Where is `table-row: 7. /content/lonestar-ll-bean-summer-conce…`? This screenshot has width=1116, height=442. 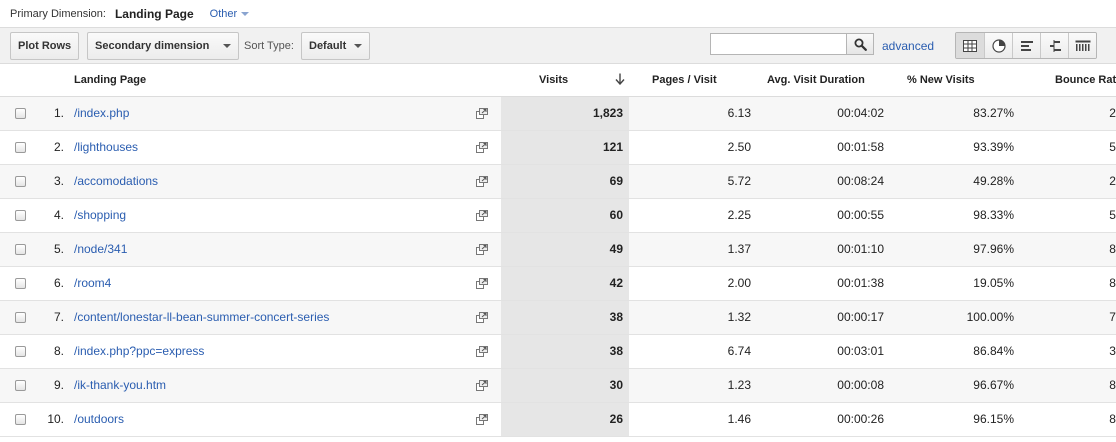 table-row: 7. /content/lonestar-ll-bean-summer-conce… is located at coordinates (558, 317).